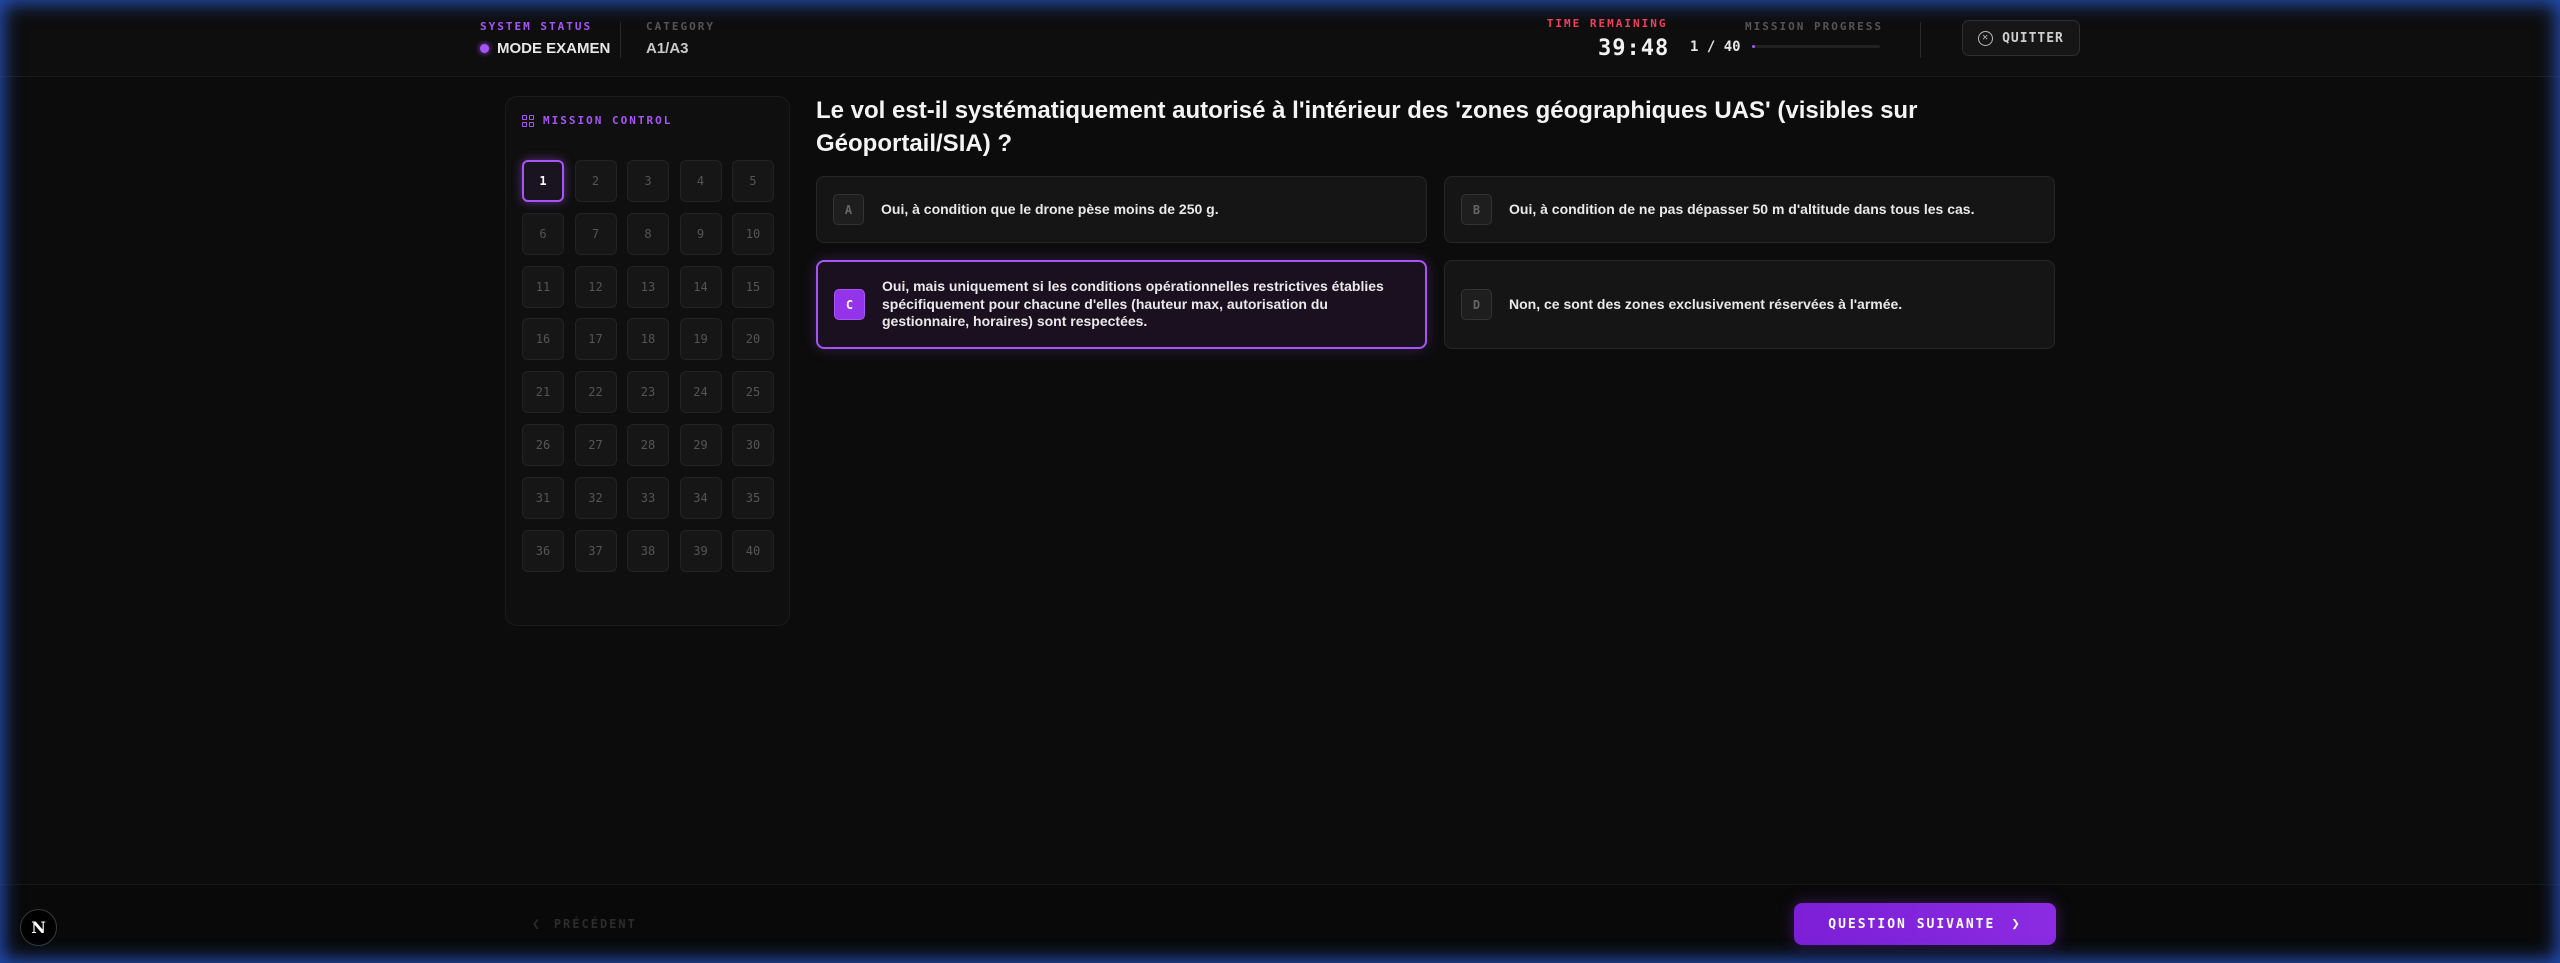 The height and width of the screenshot is (963, 2560). What do you see at coordinates (543, 339) in the screenshot?
I see `question-nav-item-16: 16` at bounding box center [543, 339].